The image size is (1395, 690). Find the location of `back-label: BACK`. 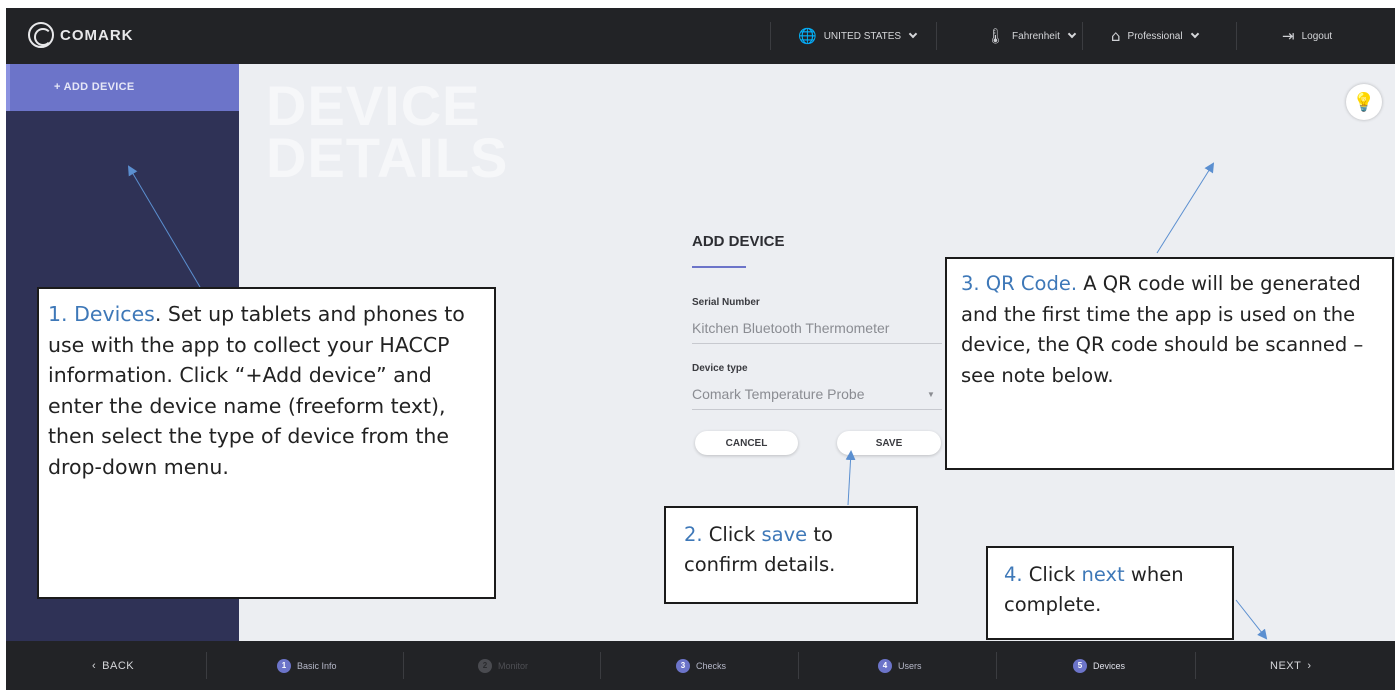

back-label: BACK is located at coordinates (118, 665).